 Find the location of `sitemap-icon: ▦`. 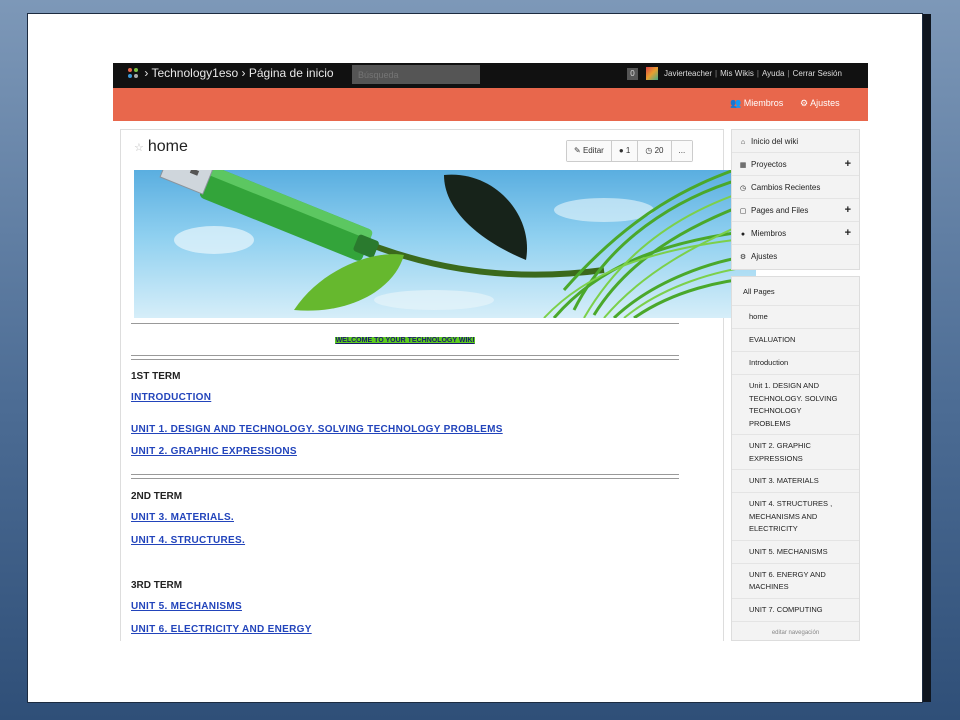

sitemap-icon: ▦ is located at coordinates (743, 165).